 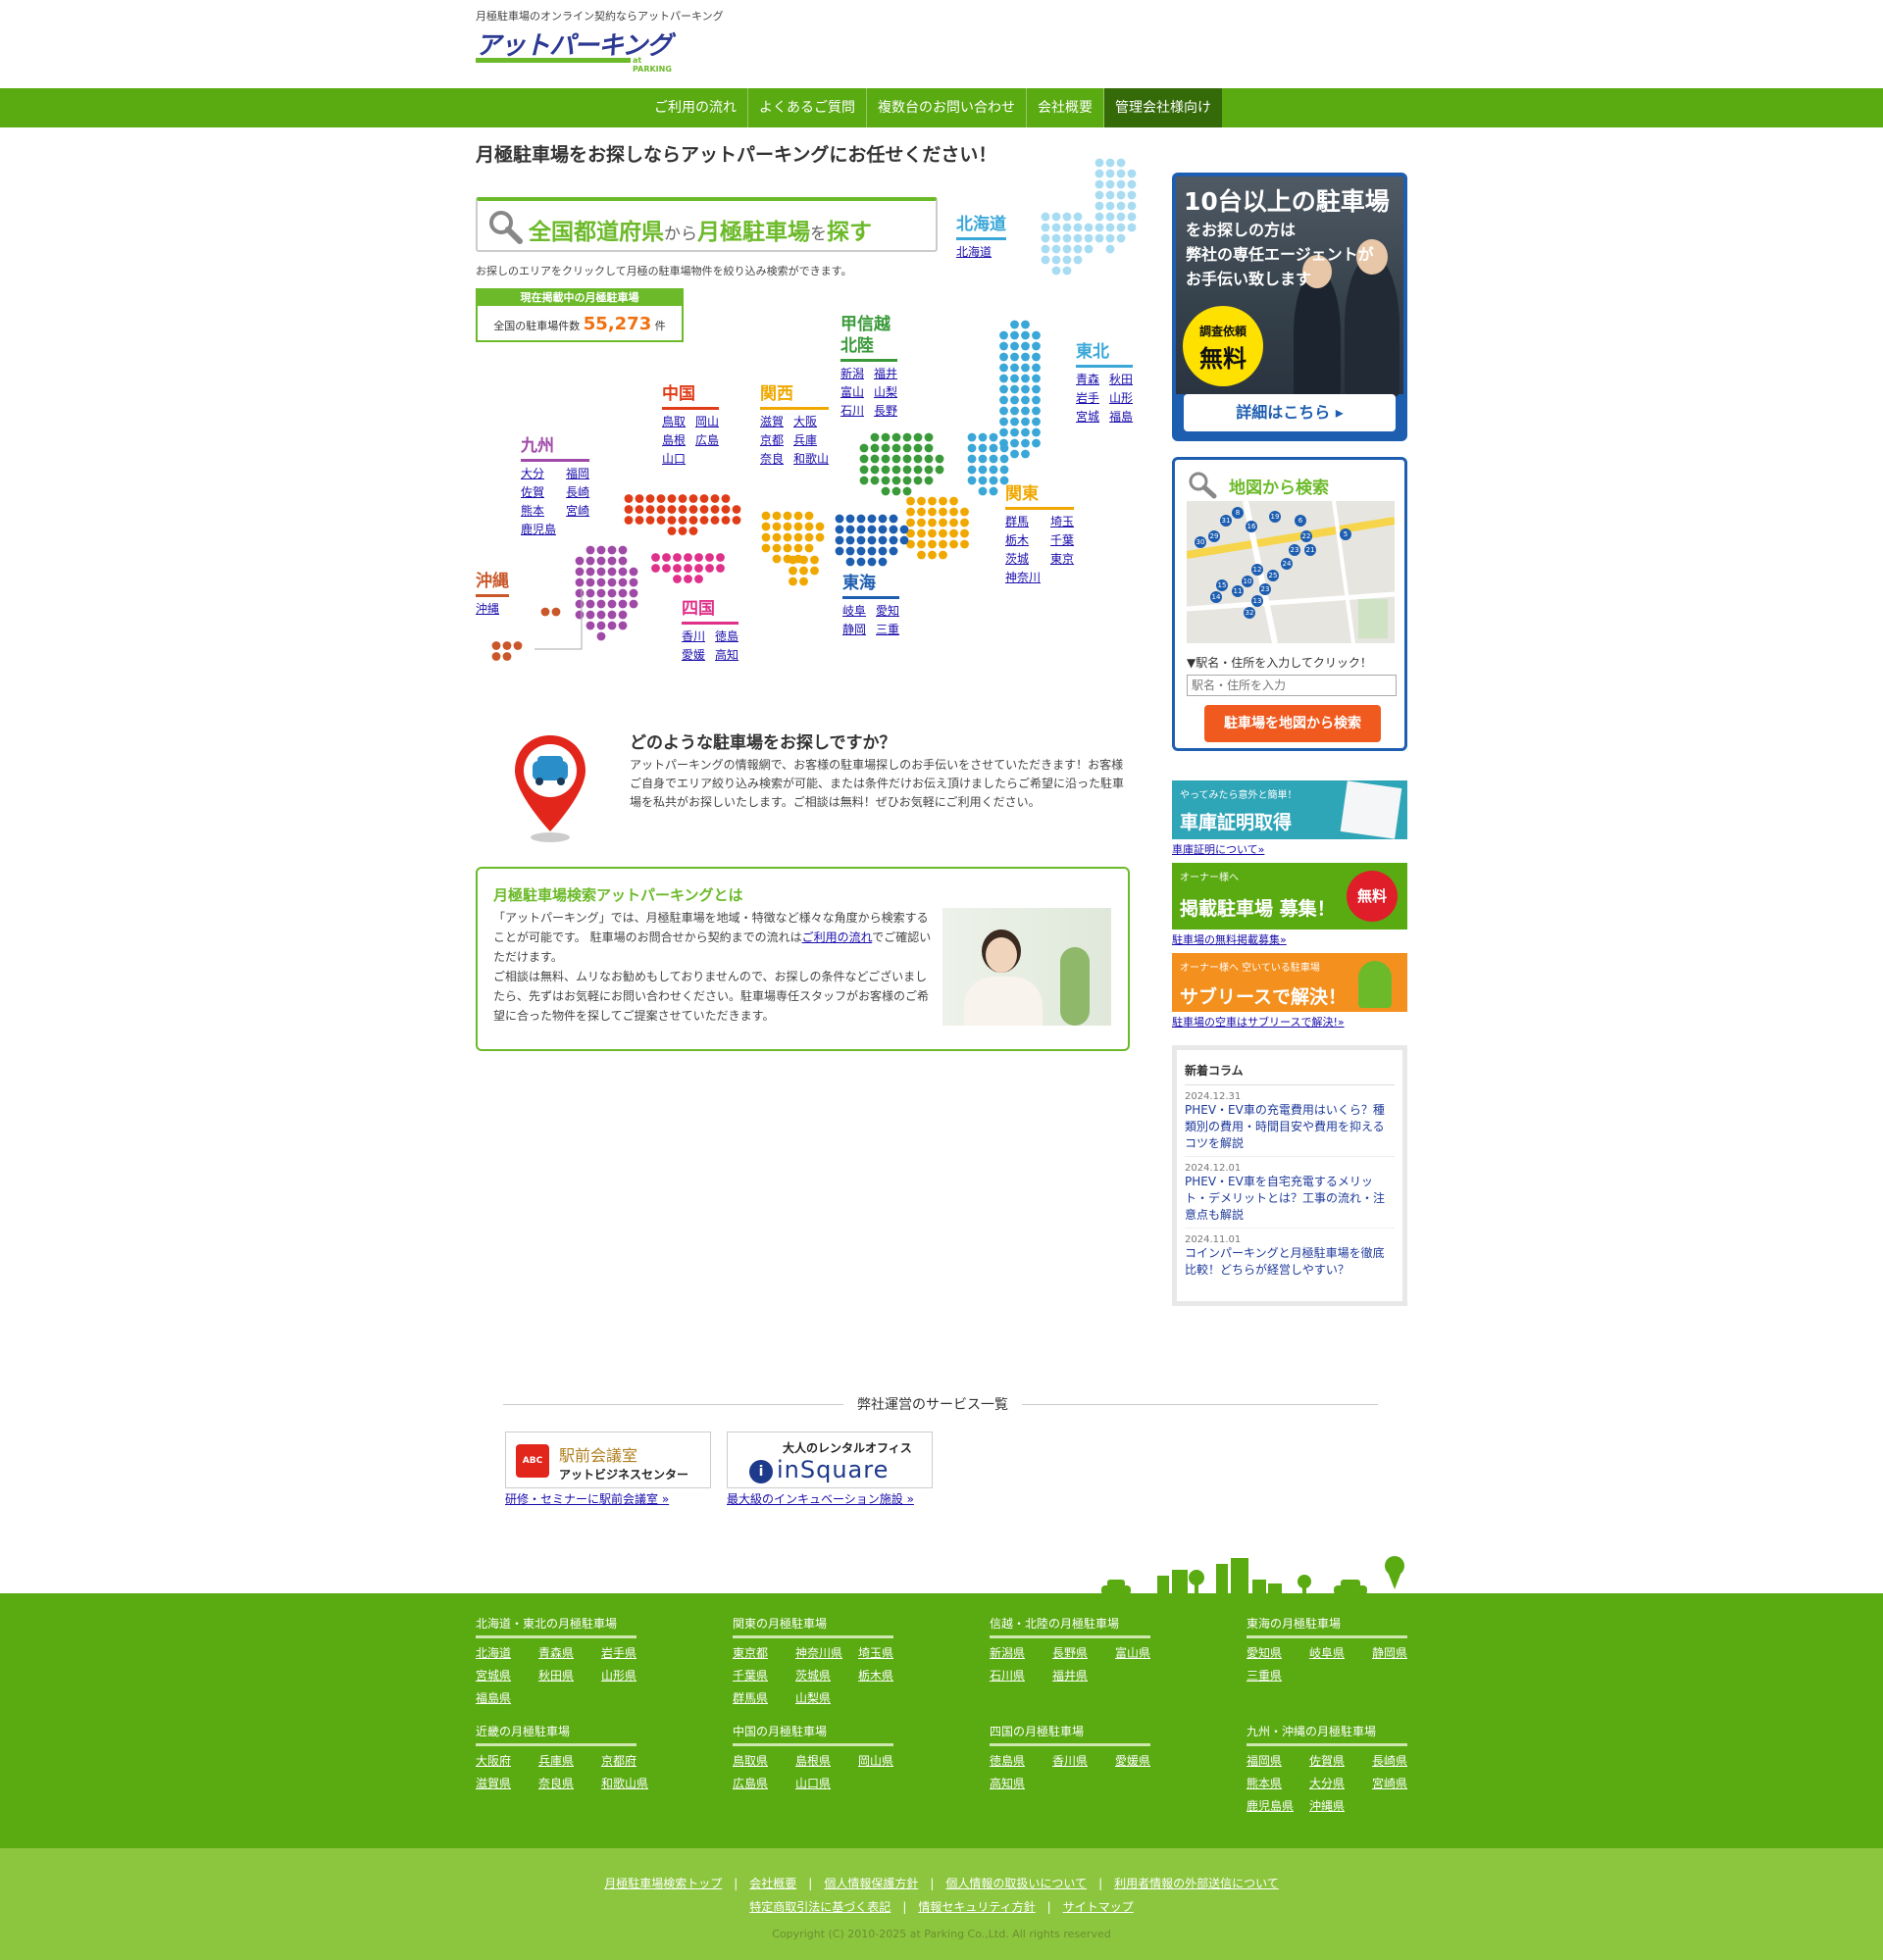 I want to click on prefecture-link: 山形, so click(x=1121, y=397).